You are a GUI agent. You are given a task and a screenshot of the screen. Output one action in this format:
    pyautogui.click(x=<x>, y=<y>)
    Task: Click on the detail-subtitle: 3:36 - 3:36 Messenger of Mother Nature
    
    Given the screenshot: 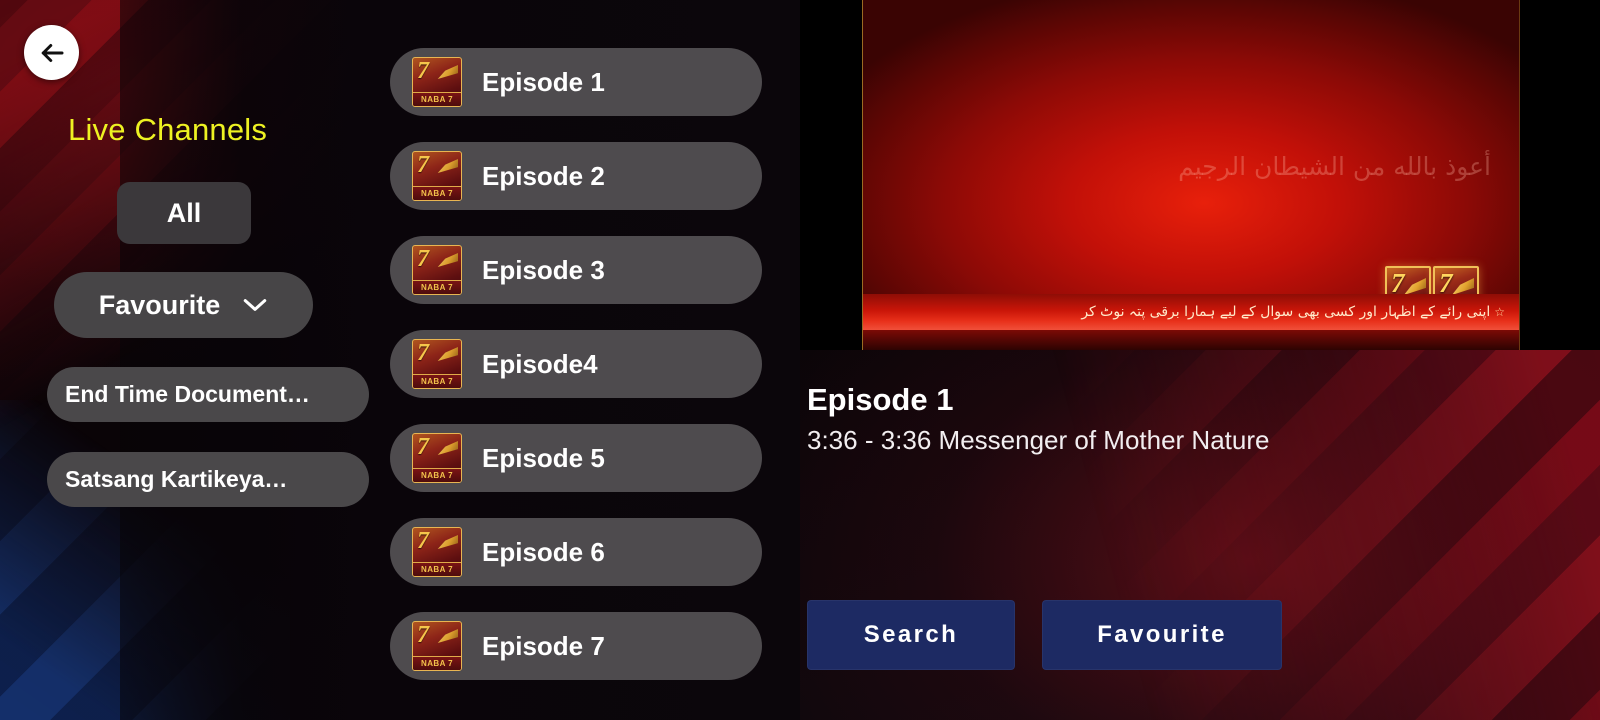 What is the action you would take?
    pyautogui.click(x=1038, y=440)
    